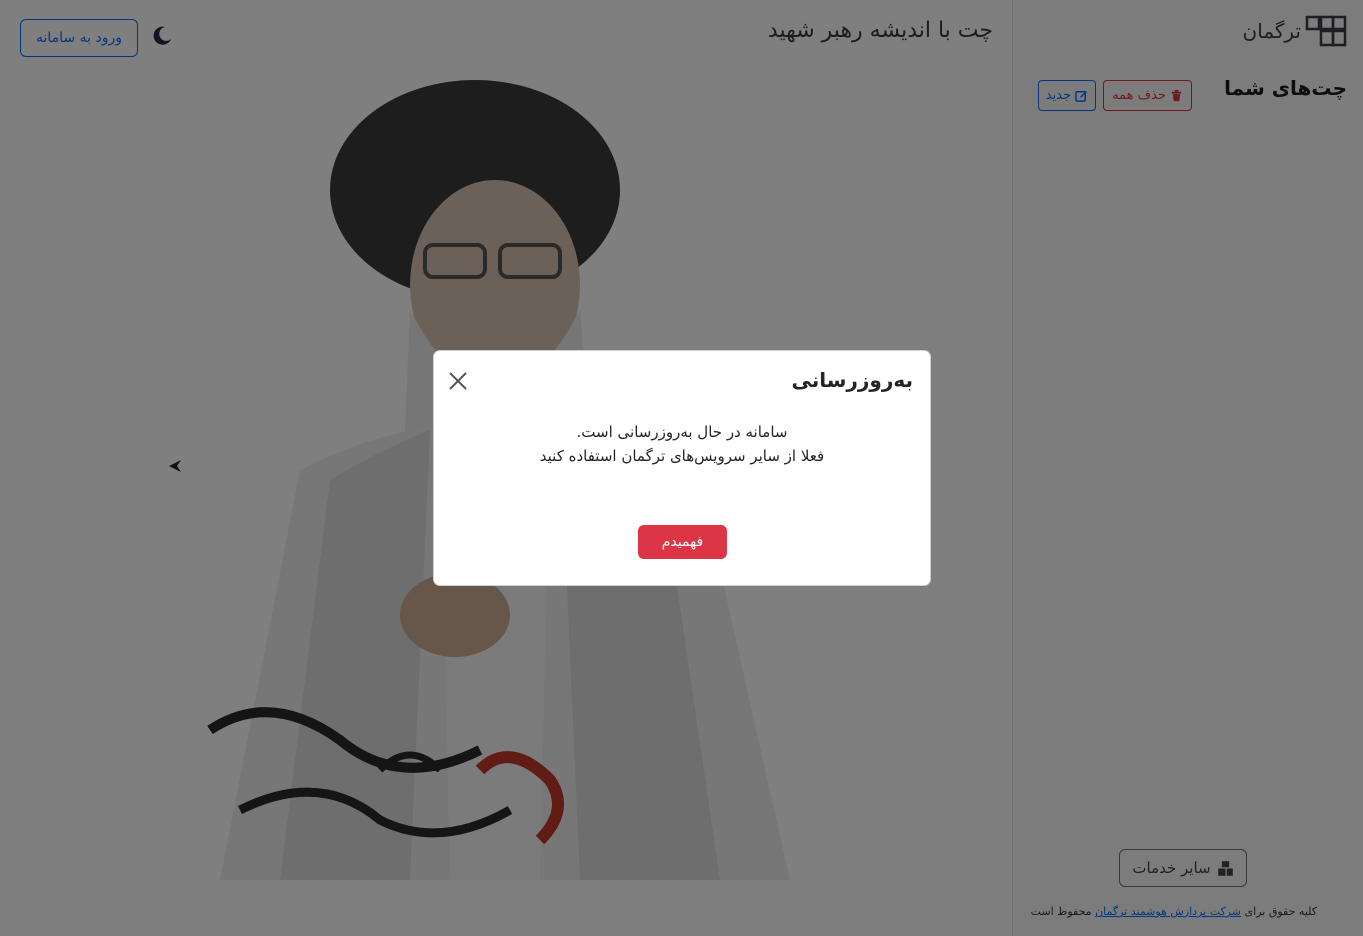 Image resolution: width=1363 pixels, height=936 pixels. I want to click on understood-button: فهمیدم, so click(682, 542).